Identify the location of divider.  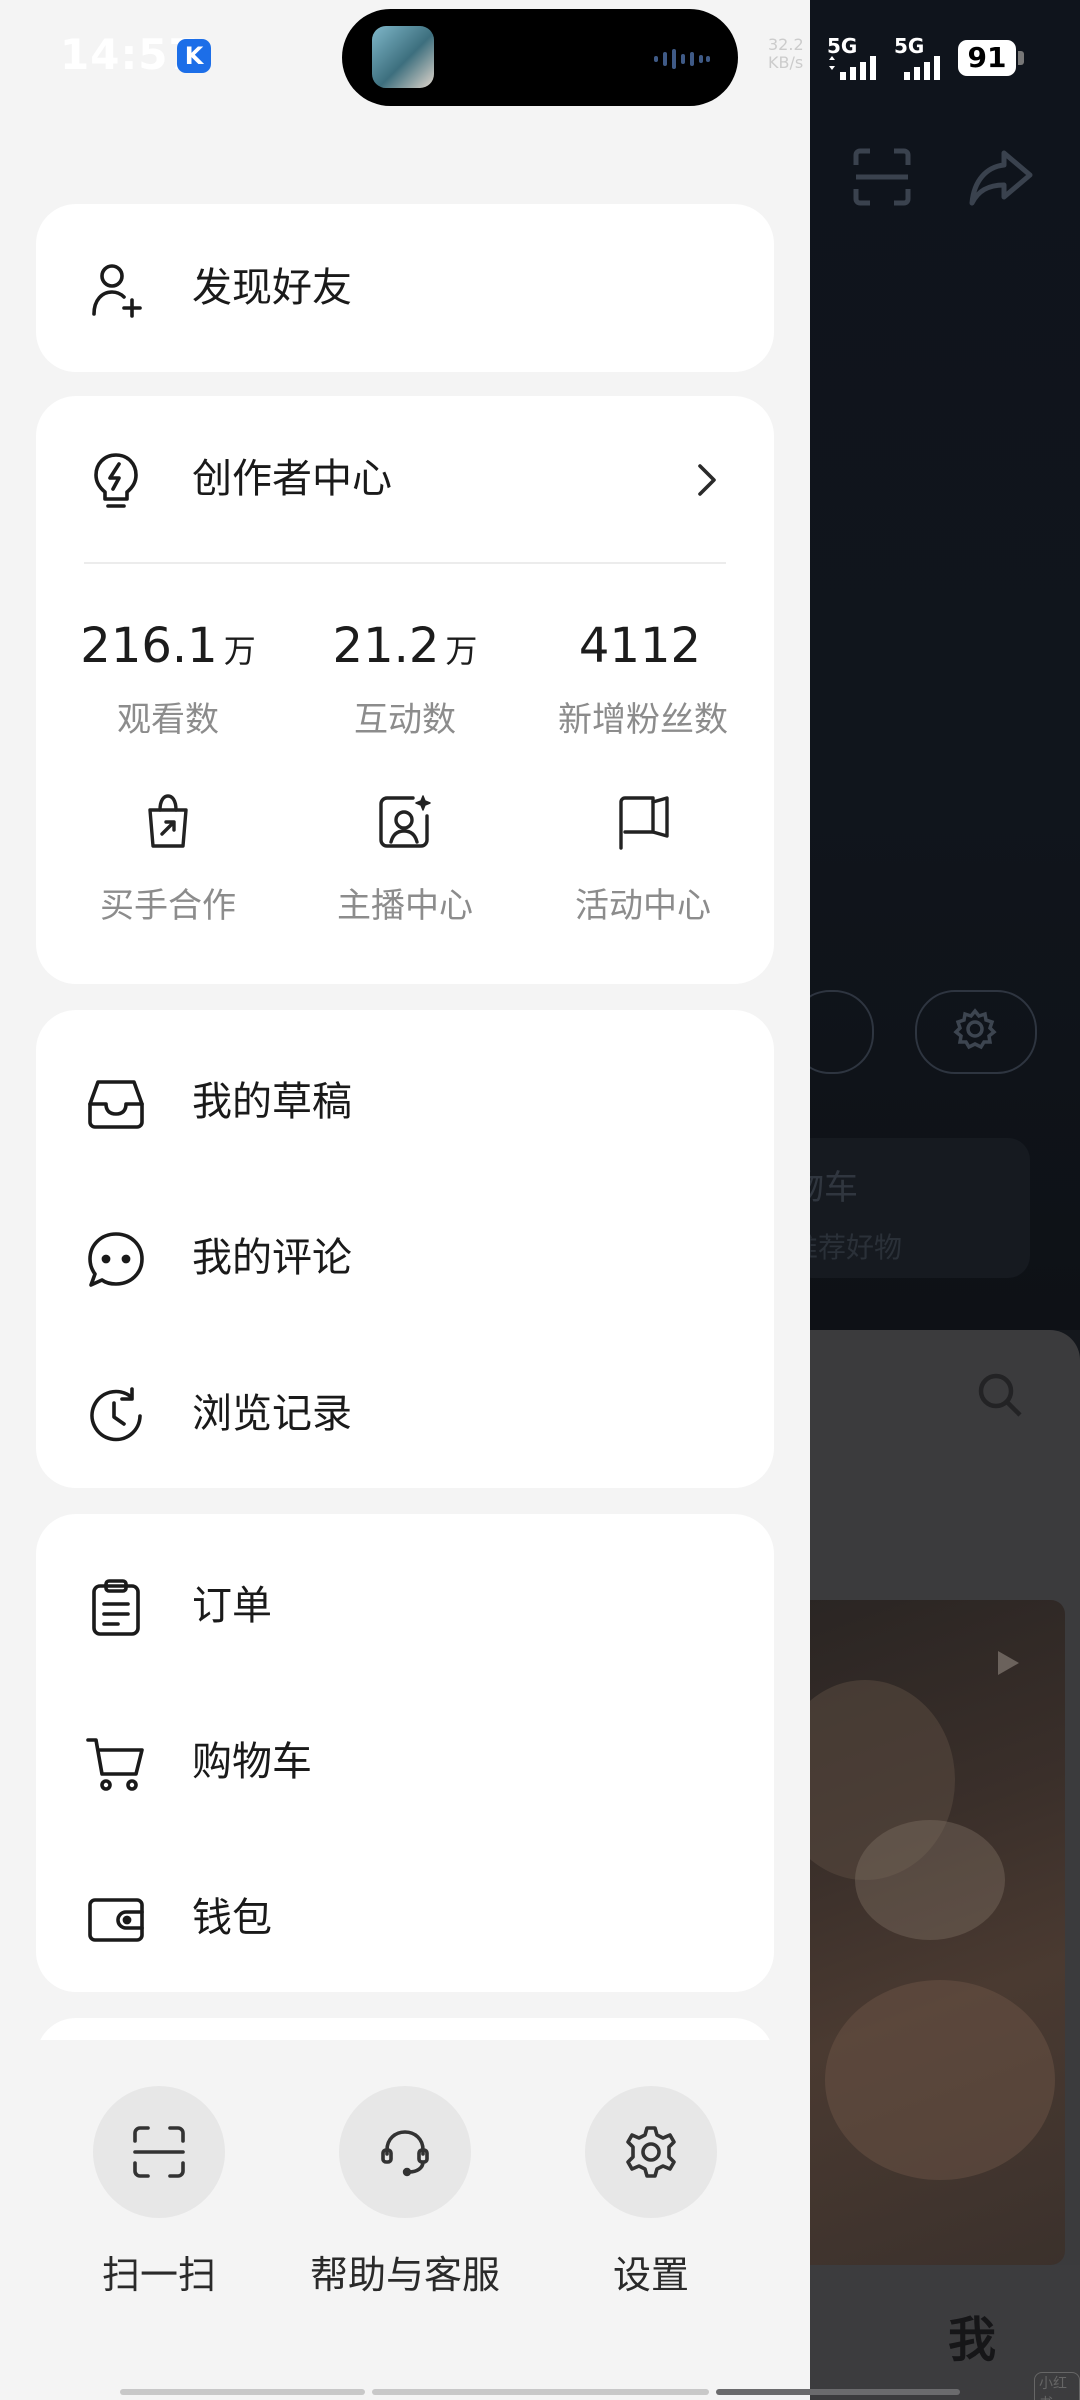
(405, 563).